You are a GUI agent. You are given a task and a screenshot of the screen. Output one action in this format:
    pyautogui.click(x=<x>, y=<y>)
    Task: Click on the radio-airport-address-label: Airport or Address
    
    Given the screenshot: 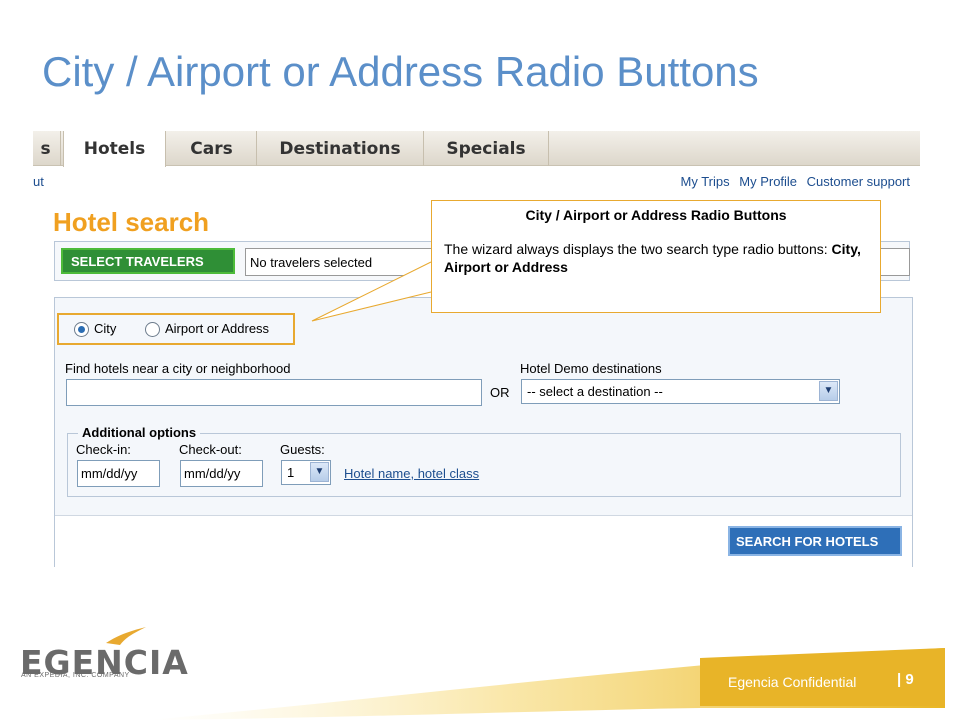 What is the action you would take?
    pyautogui.click(x=217, y=328)
    